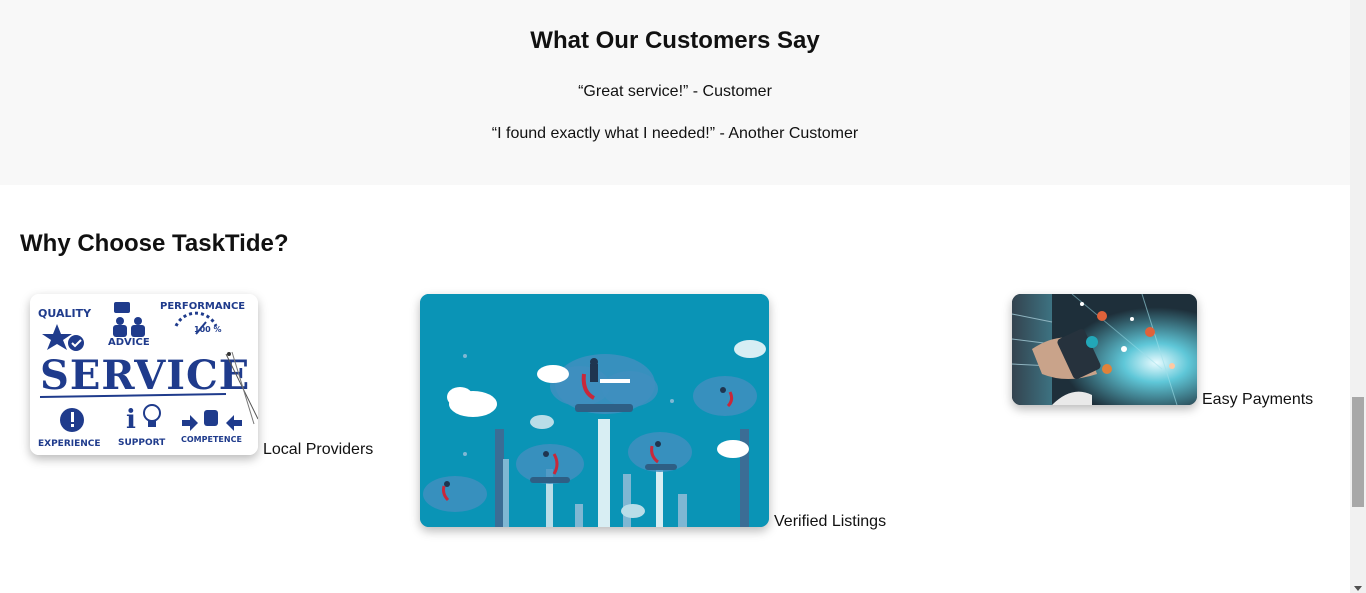 This screenshot has height=593, width=1366. Describe the element at coordinates (1258, 399) in the screenshot. I see `feature-label: Easy Payments` at that location.